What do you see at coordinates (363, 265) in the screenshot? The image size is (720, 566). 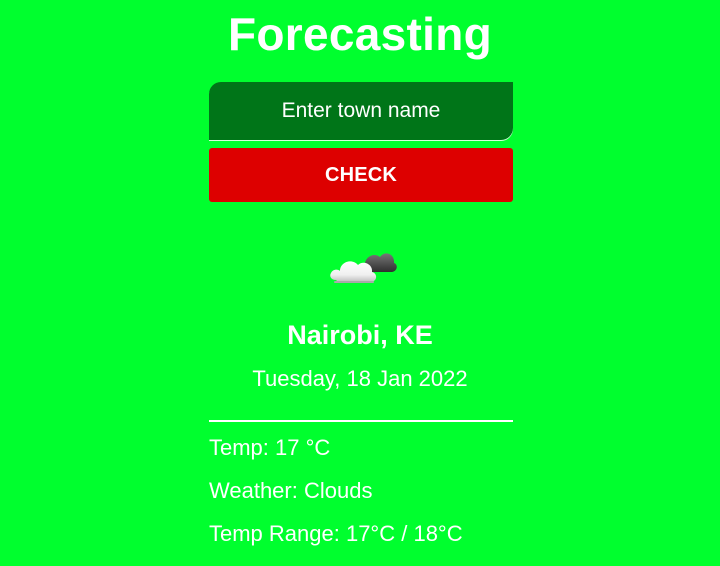 I see `cloud-icon` at bounding box center [363, 265].